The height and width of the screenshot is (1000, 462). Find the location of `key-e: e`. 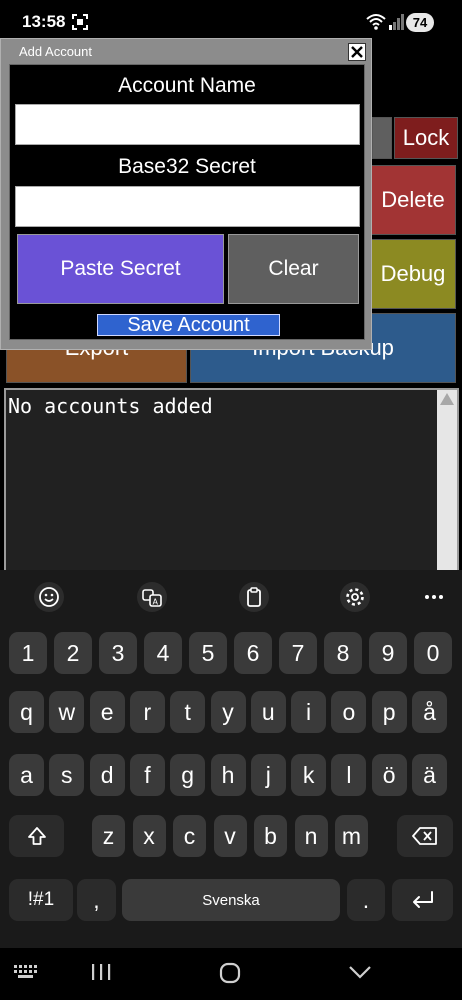

key-e: e is located at coordinates (107, 712).